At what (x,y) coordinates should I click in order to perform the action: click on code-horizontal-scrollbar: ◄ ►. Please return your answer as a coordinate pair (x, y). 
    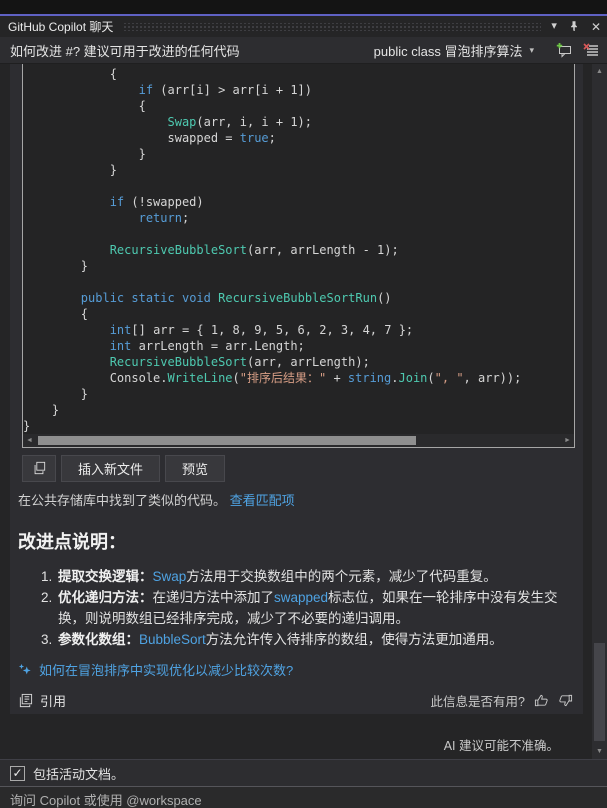
    Looking at the image, I should click on (298, 440).